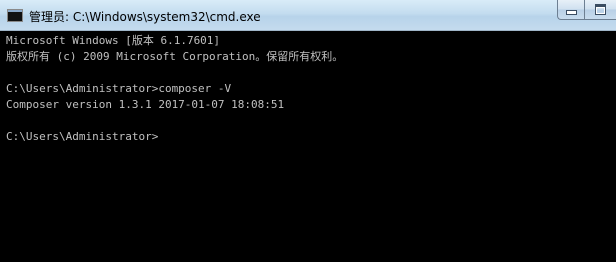 The height and width of the screenshot is (262, 616). What do you see at coordinates (119, 88) in the screenshot?
I see `console-line-command: C:\Users\Administrator>composer -V` at bounding box center [119, 88].